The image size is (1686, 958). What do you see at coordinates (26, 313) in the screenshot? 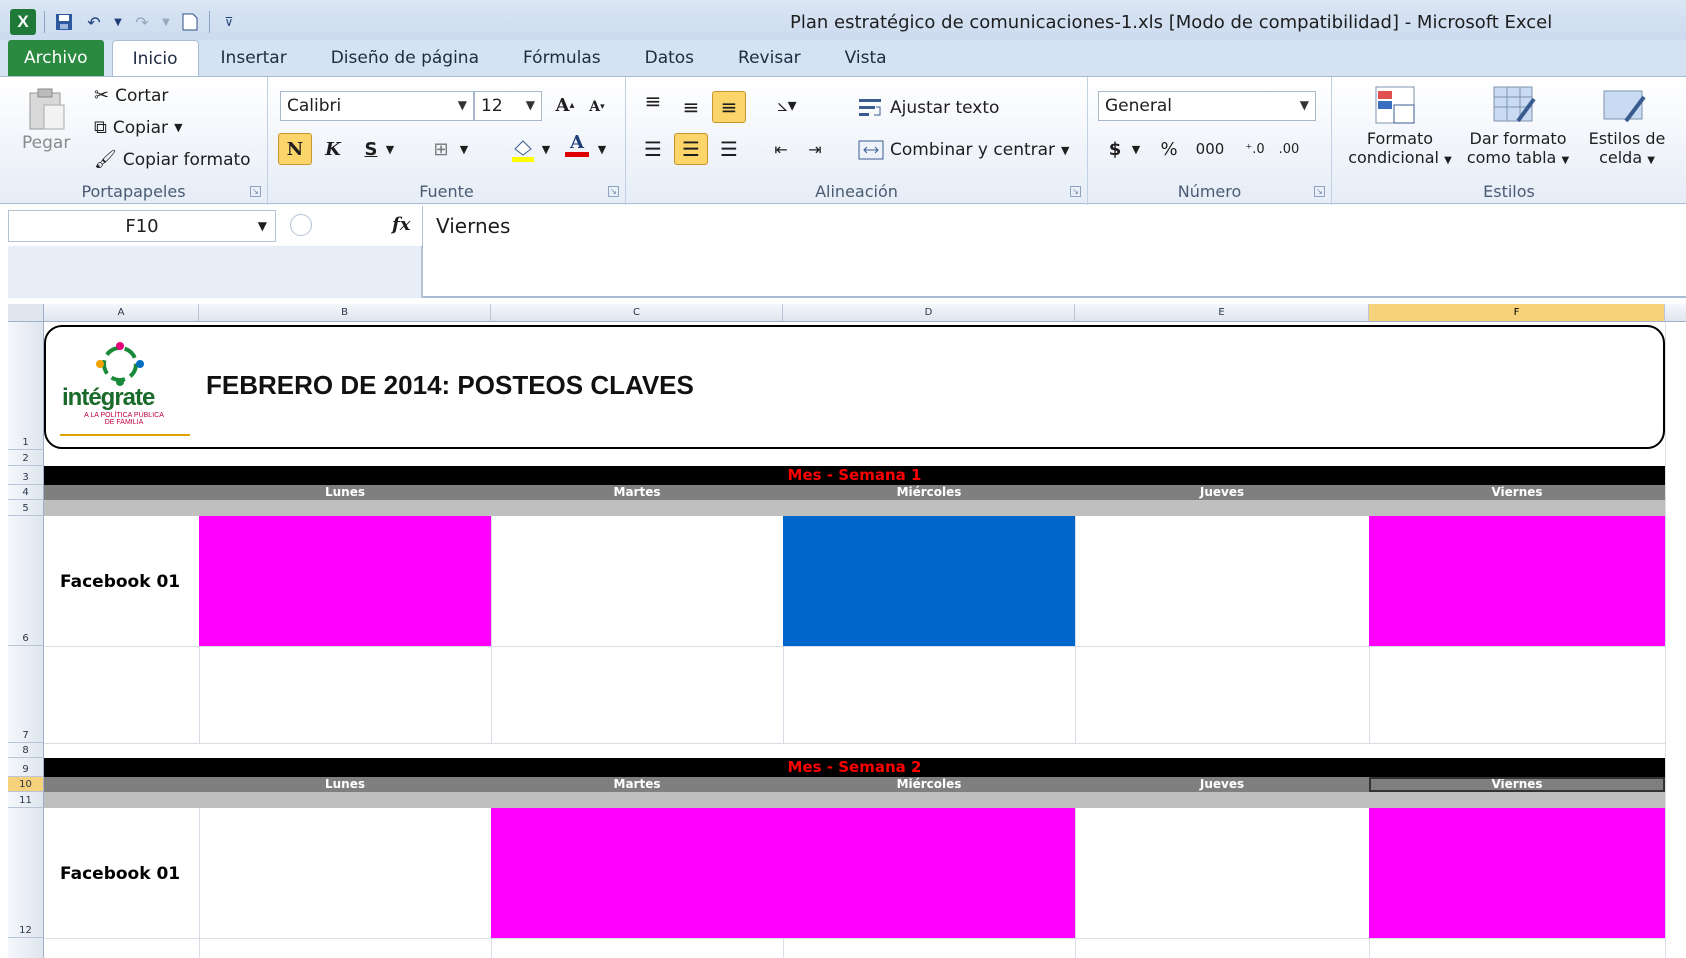
I see `select-all-corner` at bounding box center [26, 313].